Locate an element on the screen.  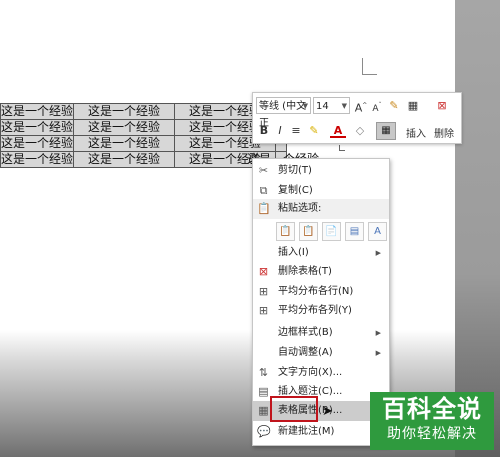
shrink-font-icon: Aˇ is located at coordinates (377, 106).